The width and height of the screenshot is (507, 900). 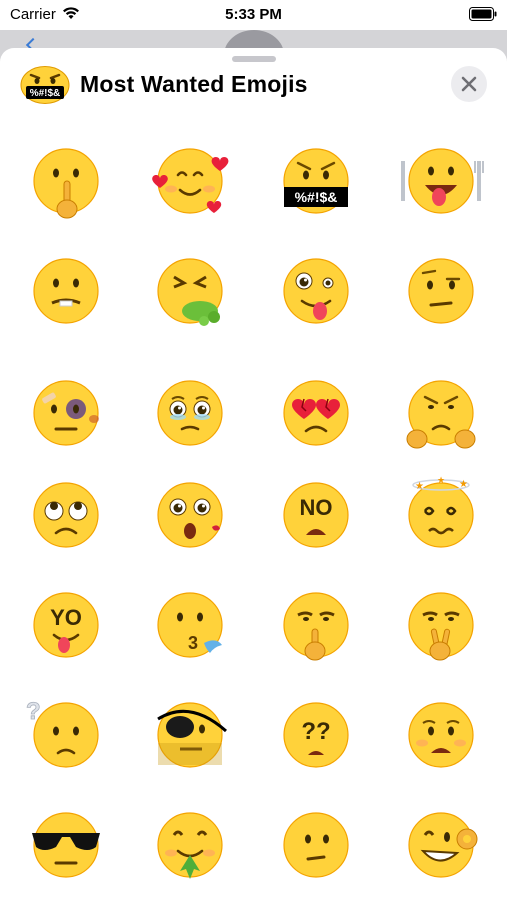 I want to click on emoji-smiling-face-with-hearts, so click(x=190, y=181).